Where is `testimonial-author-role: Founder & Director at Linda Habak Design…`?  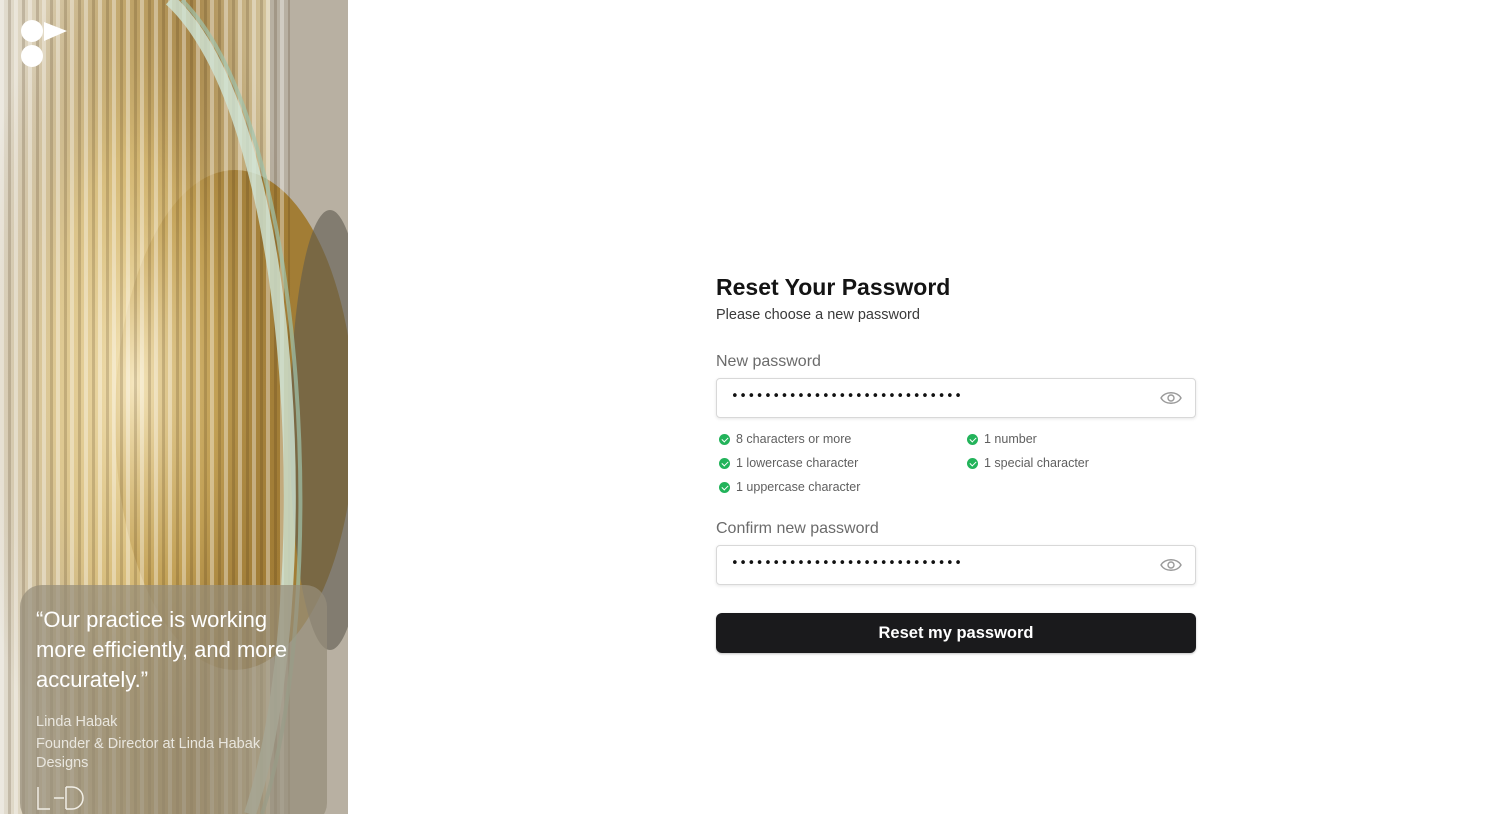
testimonial-author-role: Founder & Director at Linda Habak Design… is located at coordinates (148, 753).